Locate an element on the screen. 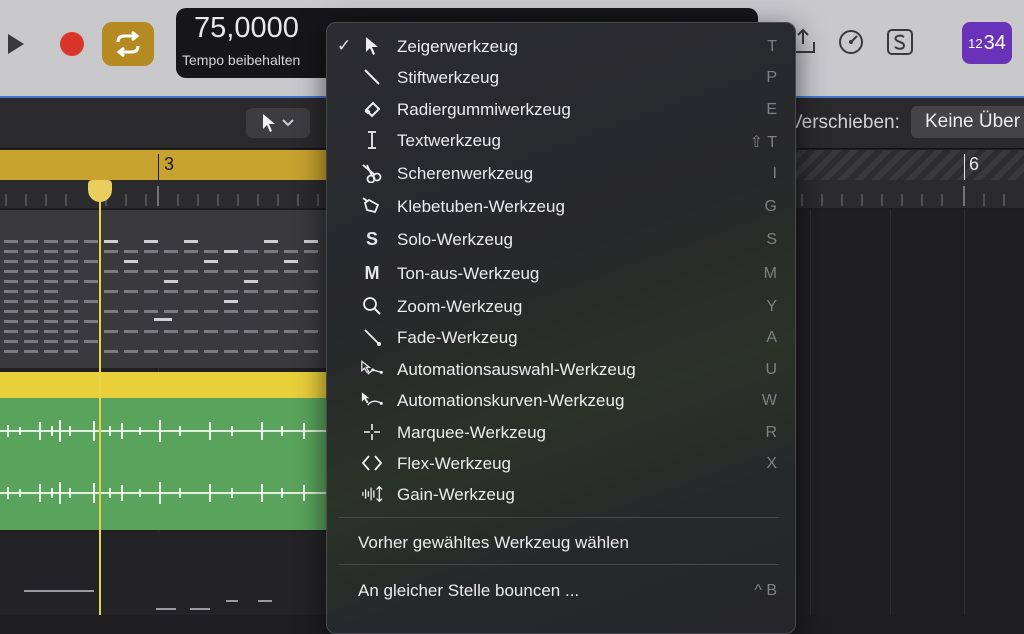 The width and height of the screenshot is (1024, 634). menu-item-label: Solo-Werkzeug is located at coordinates (455, 239).